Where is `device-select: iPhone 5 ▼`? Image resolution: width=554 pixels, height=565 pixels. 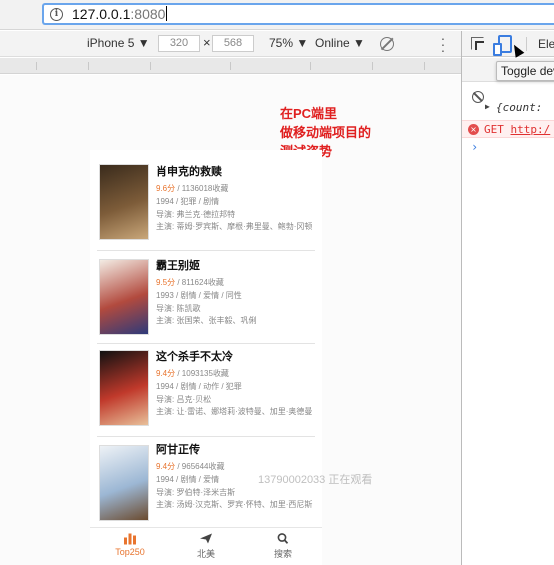 device-select: iPhone 5 ▼ is located at coordinates (118, 43).